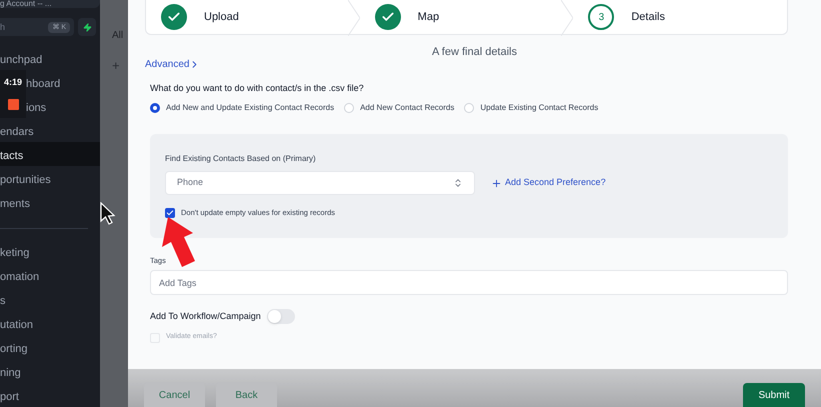 Image resolution: width=821 pixels, height=407 pixels. Describe the element at coordinates (50, 154) in the screenshot. I see `sidebar-item: tacts` at that location.